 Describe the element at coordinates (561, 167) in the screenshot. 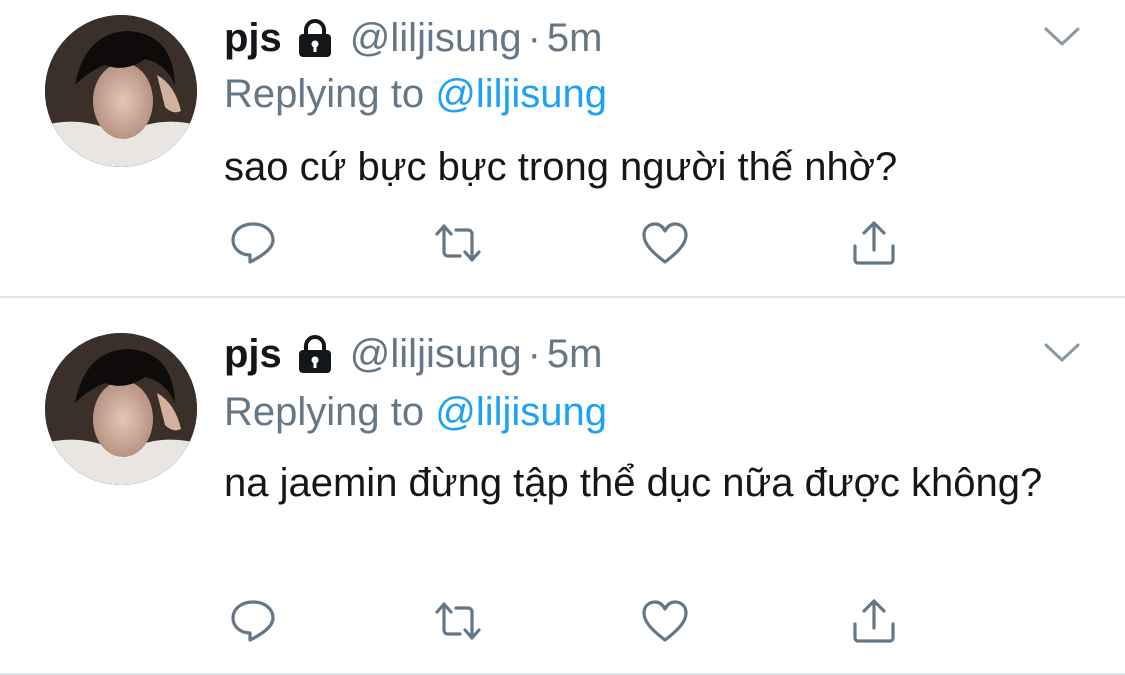

I see `tweet-text: sao cứ bực bực trong người thế nhờ?` at that location.